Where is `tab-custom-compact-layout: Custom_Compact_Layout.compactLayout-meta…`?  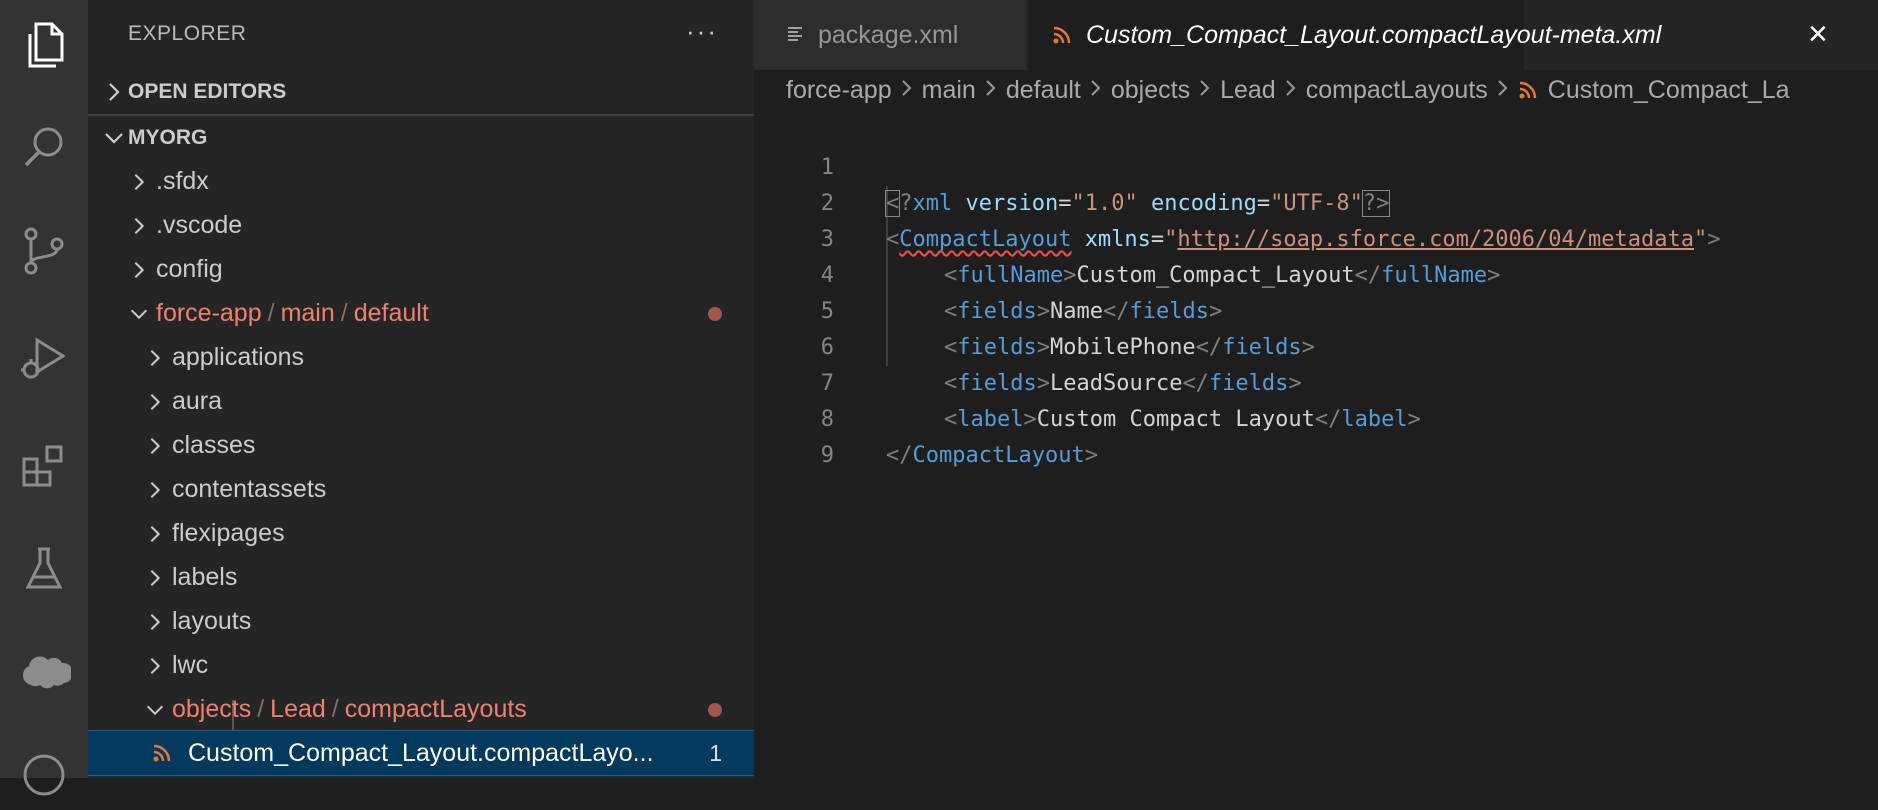
tab-custom-compact-layout: Custom_Compact_Layout.compactLayout-meta… is located at coordinates (1344, 35).